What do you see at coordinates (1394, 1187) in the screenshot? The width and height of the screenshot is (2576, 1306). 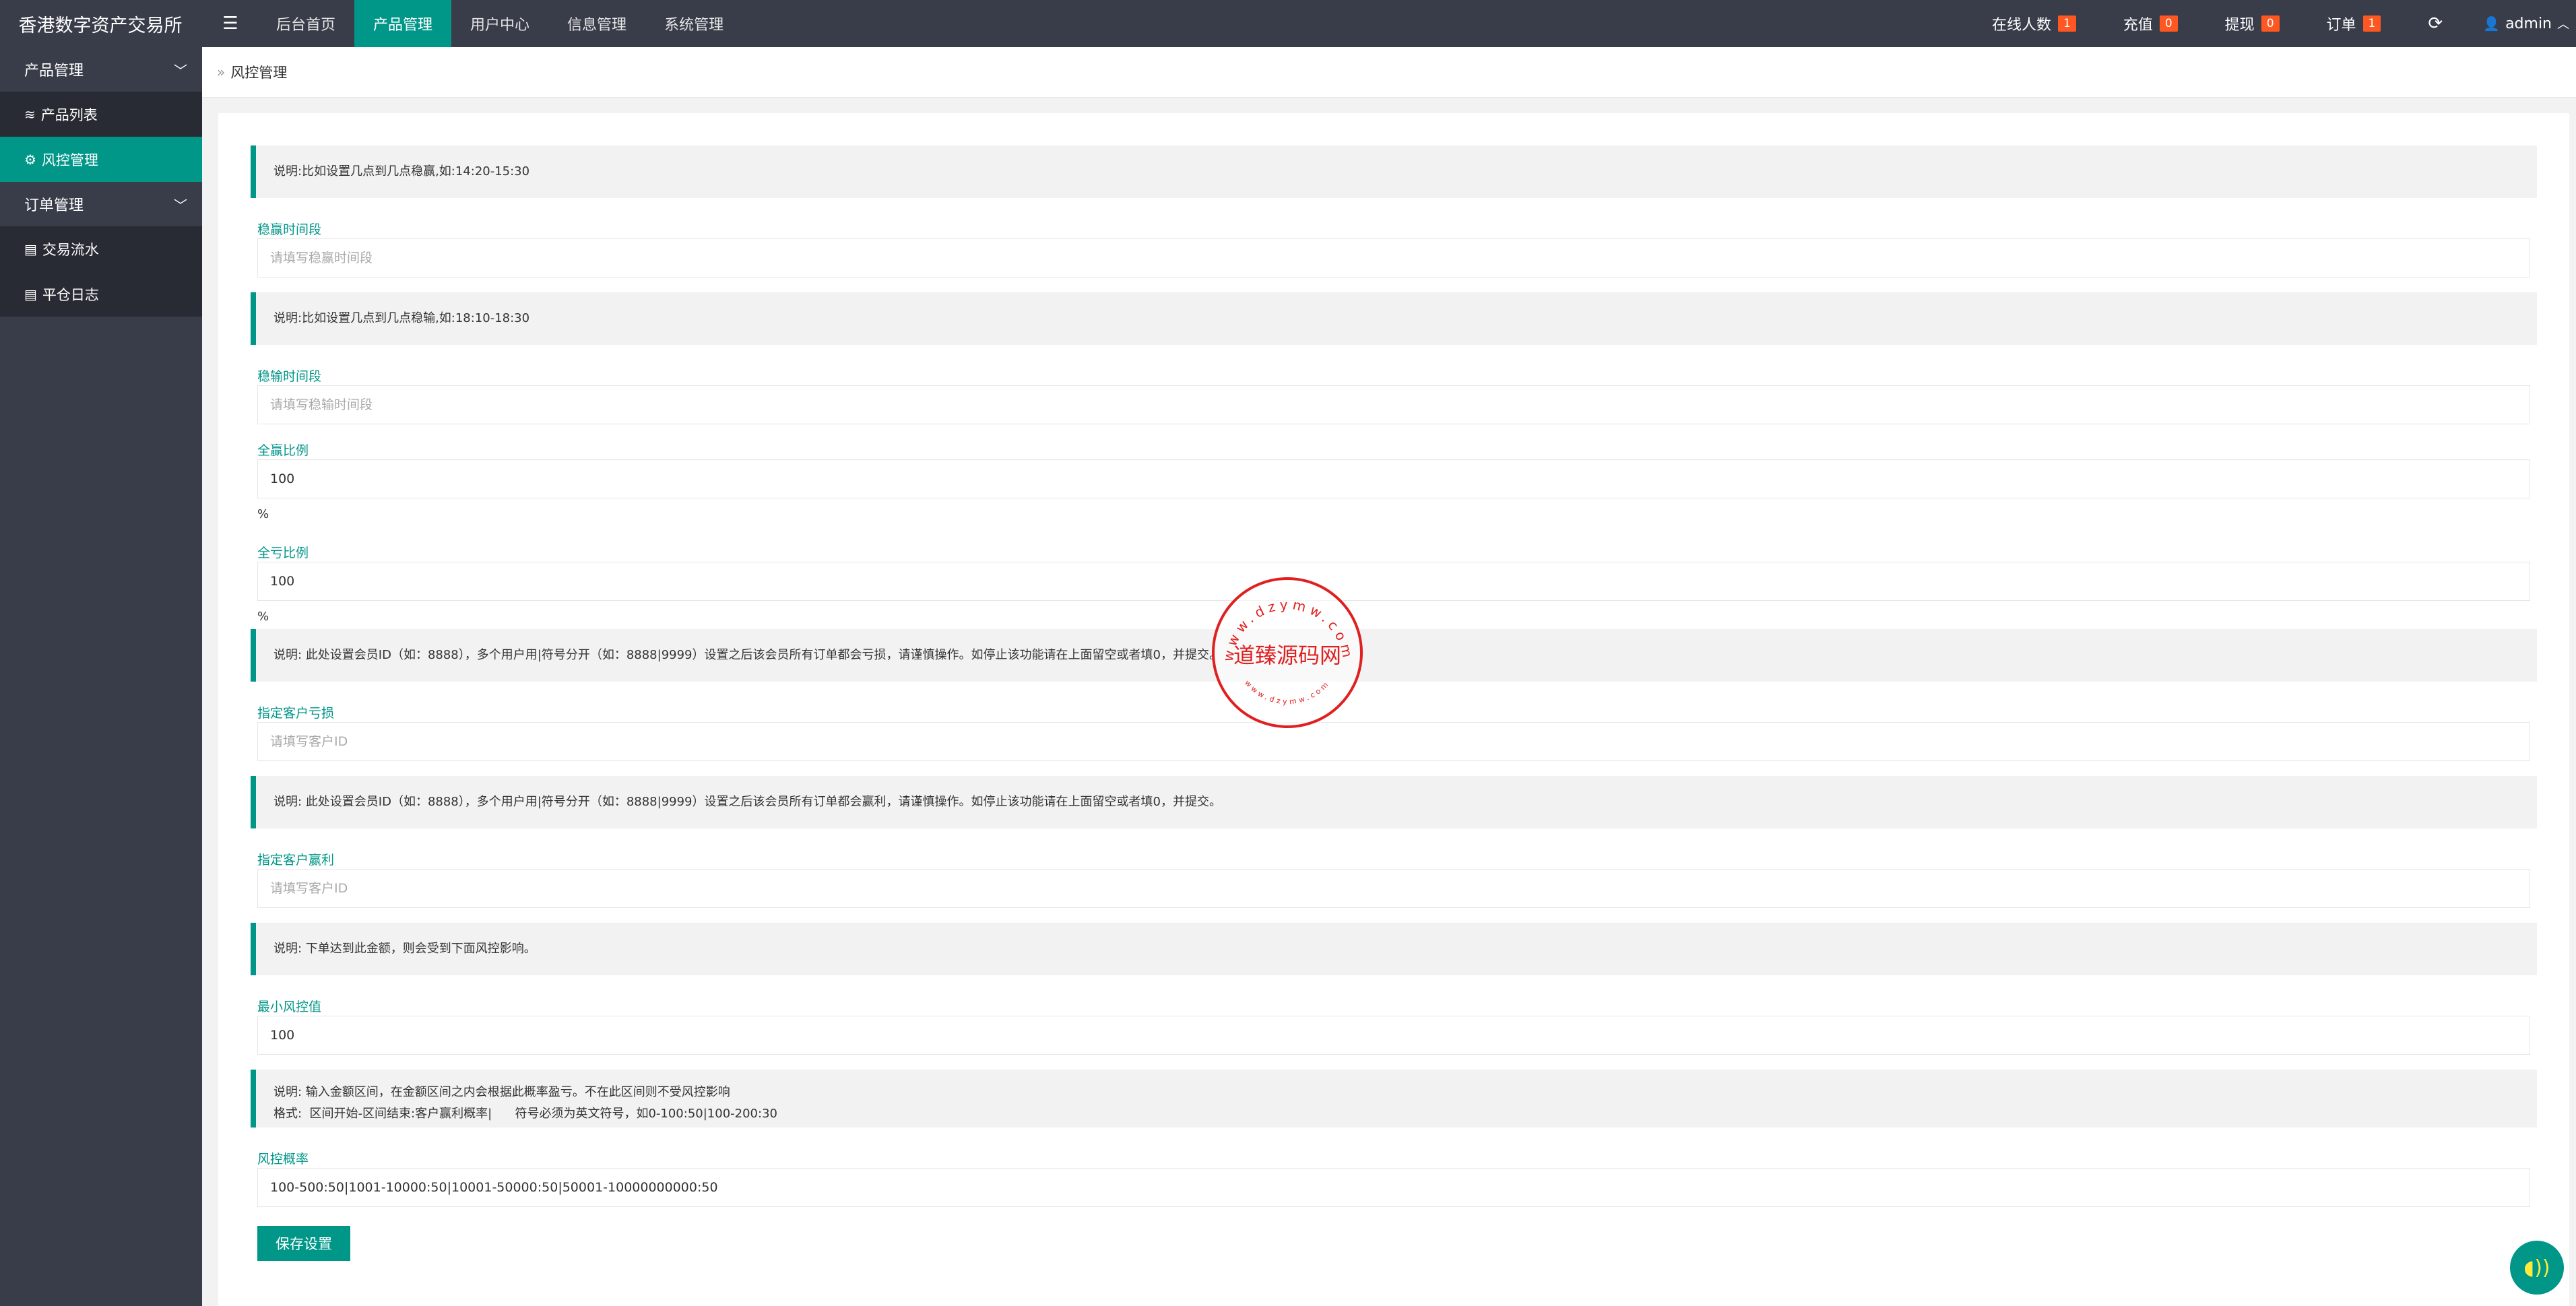 I see `risk-probability-input` at bounding box center [1394, 1187].